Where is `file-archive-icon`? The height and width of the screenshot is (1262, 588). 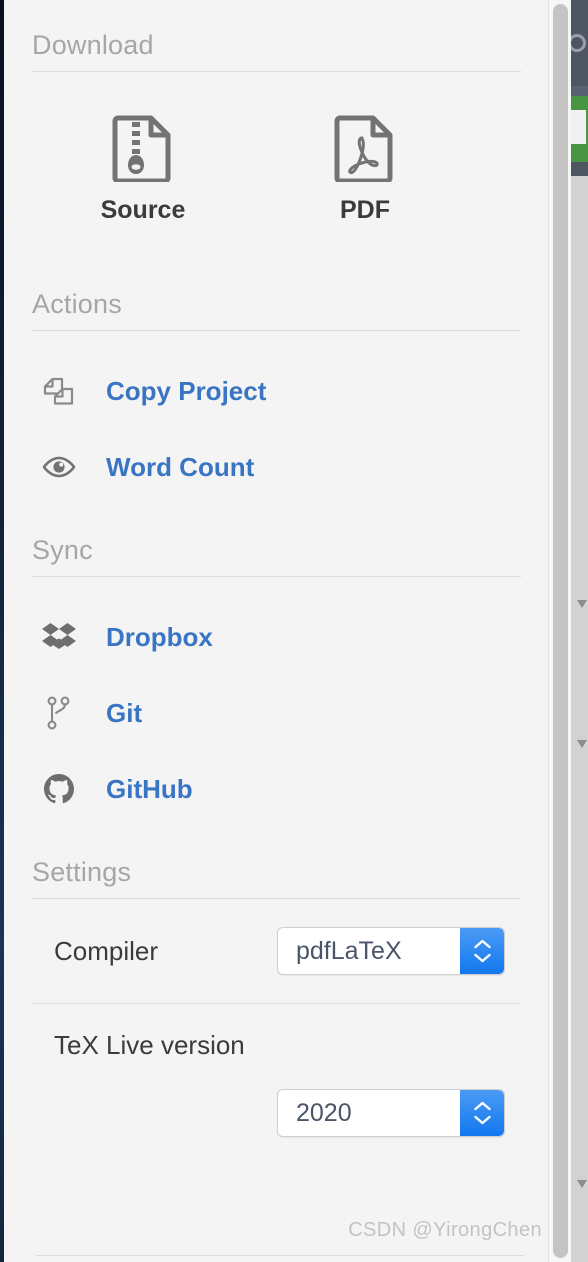 file-archive-icon is located at coordinates (143, 149).